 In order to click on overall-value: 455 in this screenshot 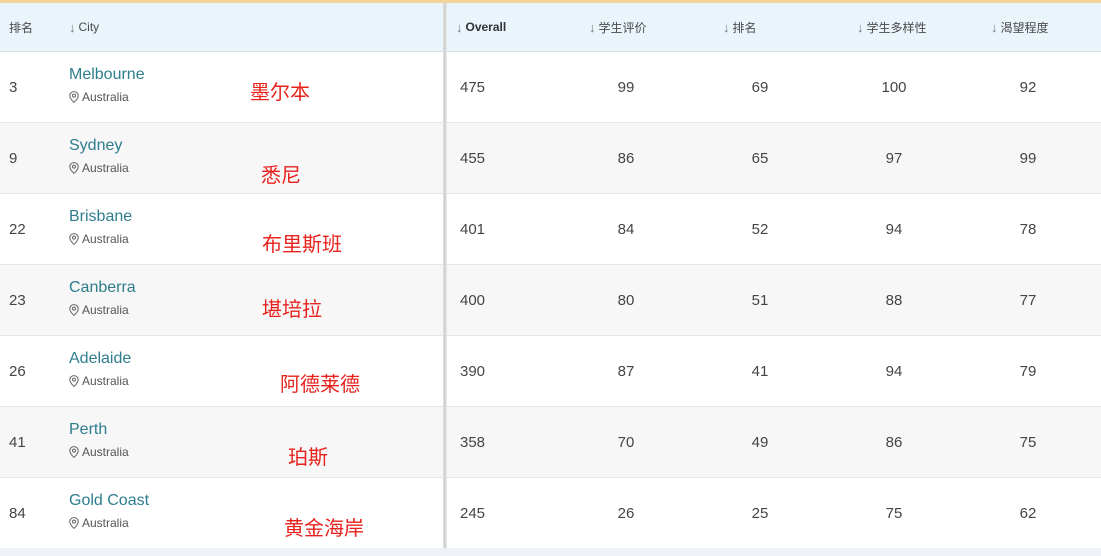, I will do `click(473, 158)`.